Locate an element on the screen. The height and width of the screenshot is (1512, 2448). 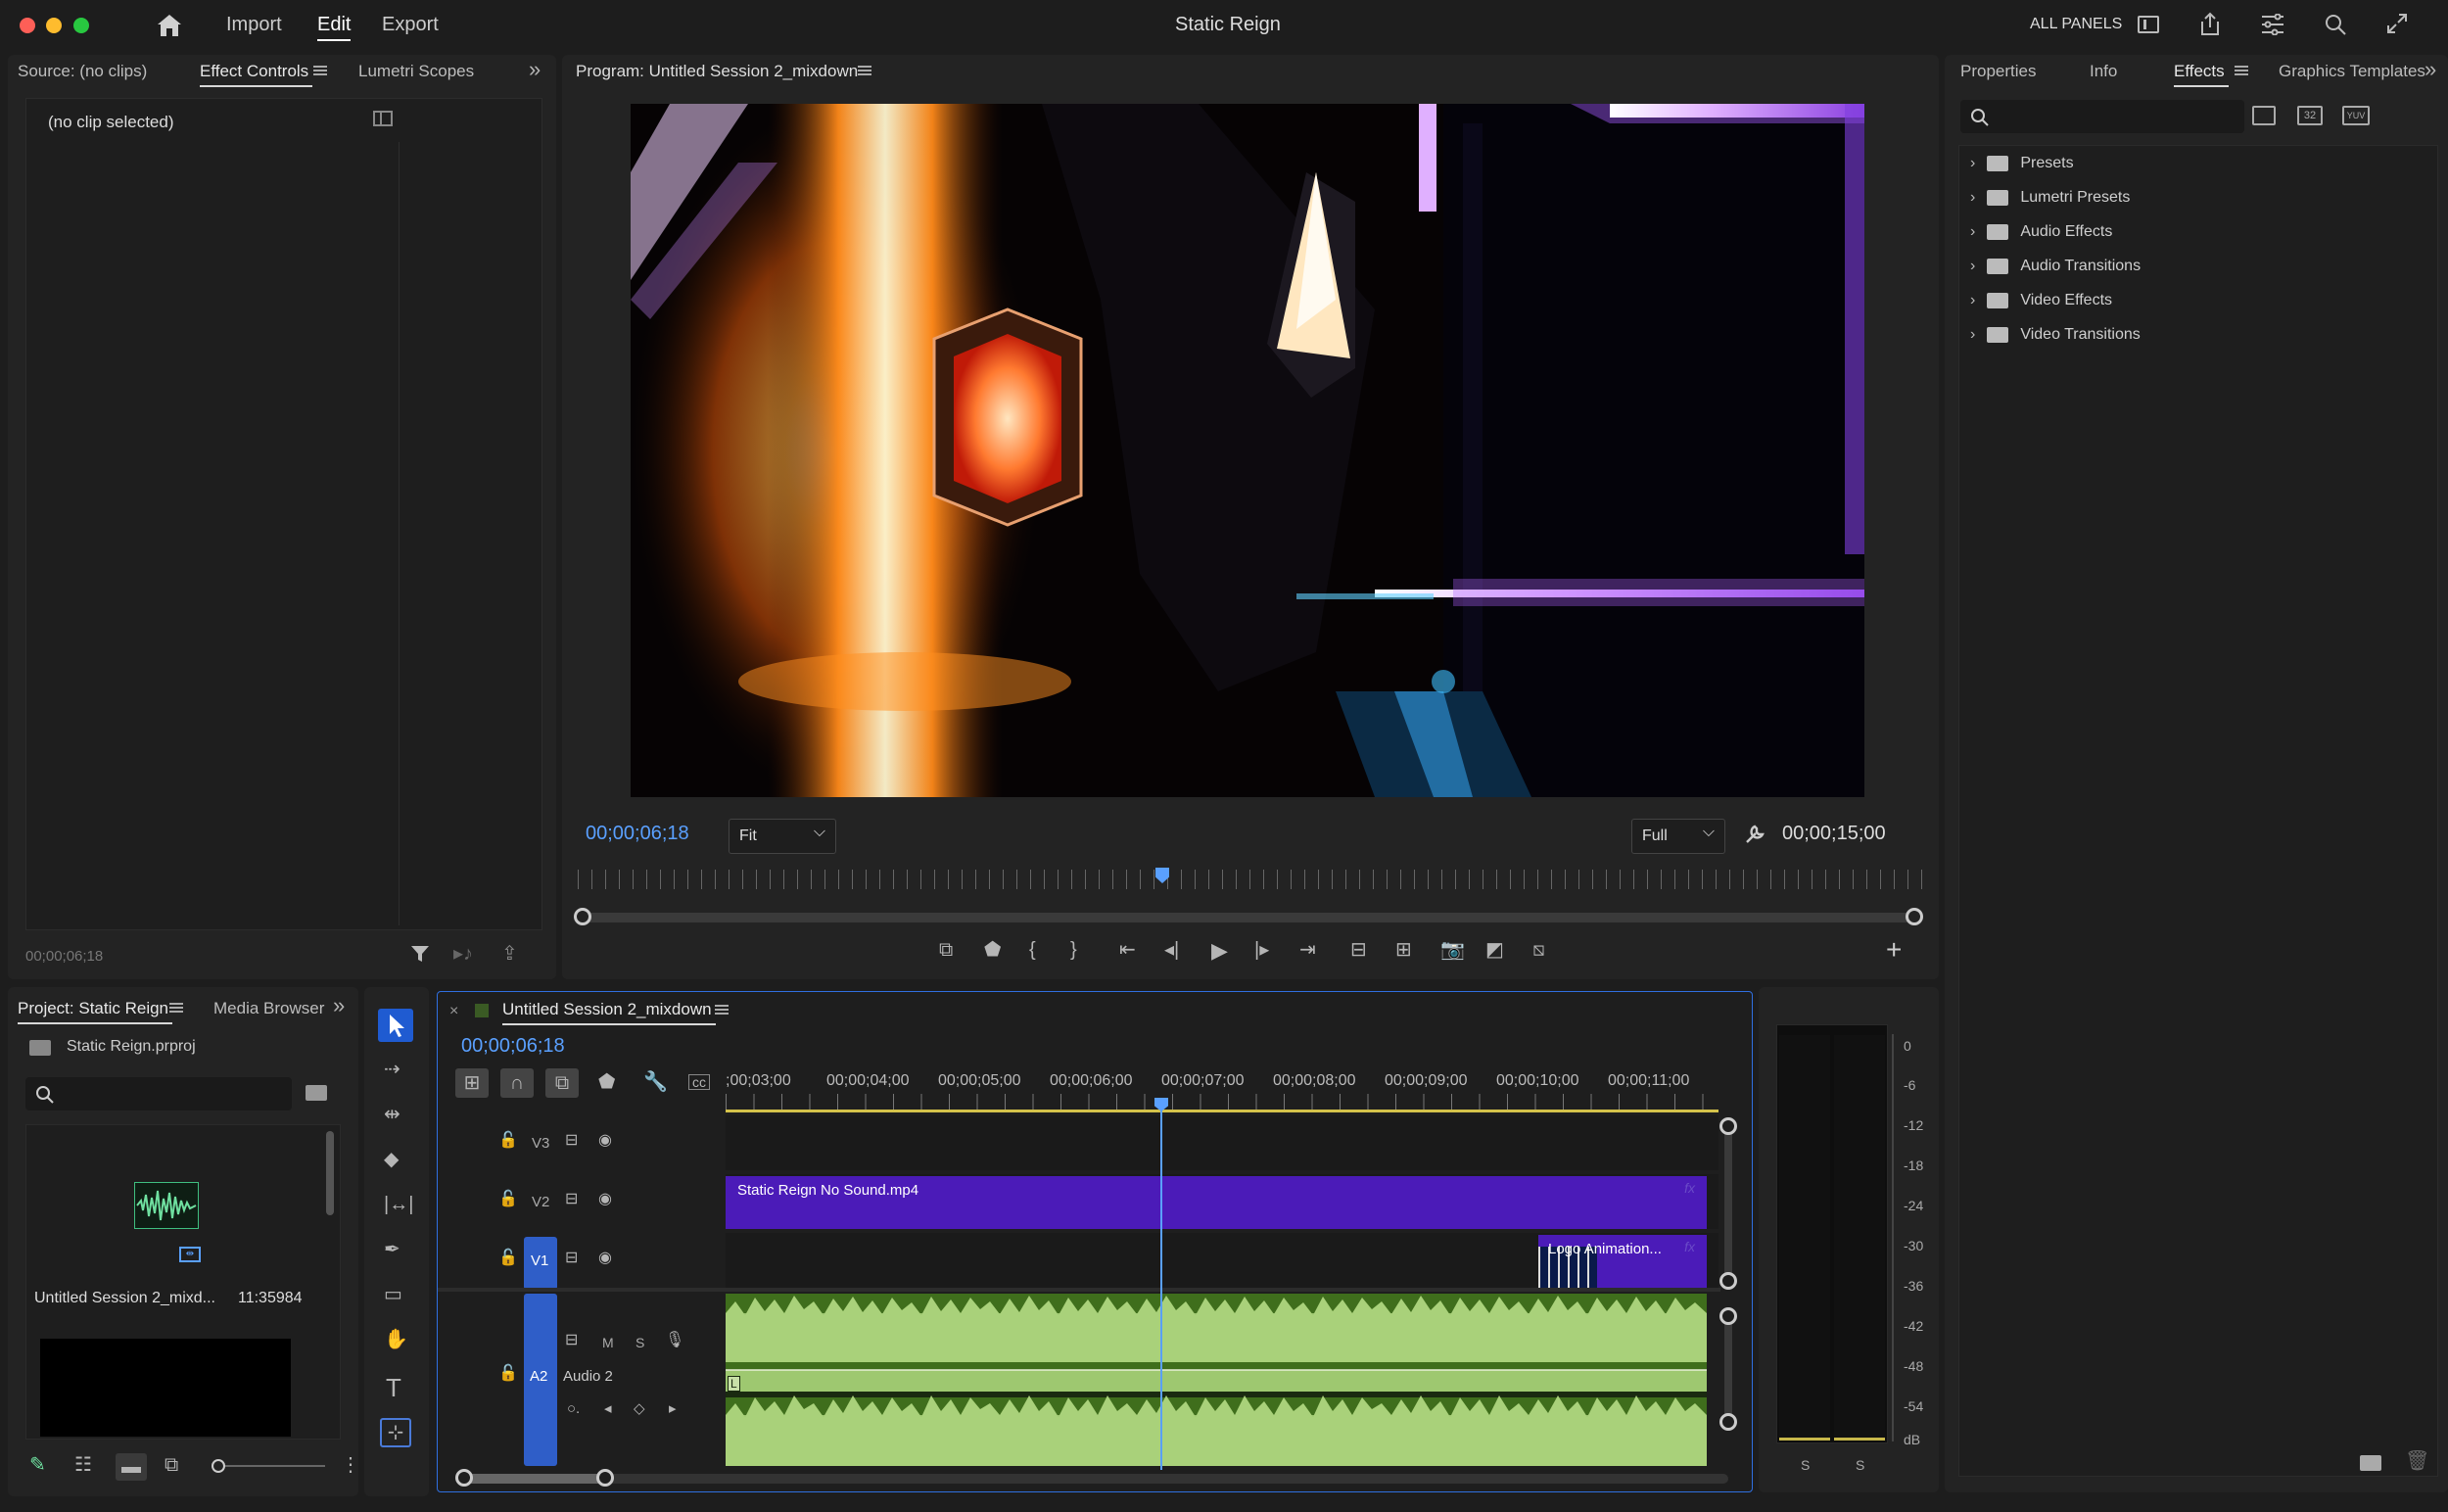
keyframe-dropdown-icon: ○. is located at coordinates (573, 1408).